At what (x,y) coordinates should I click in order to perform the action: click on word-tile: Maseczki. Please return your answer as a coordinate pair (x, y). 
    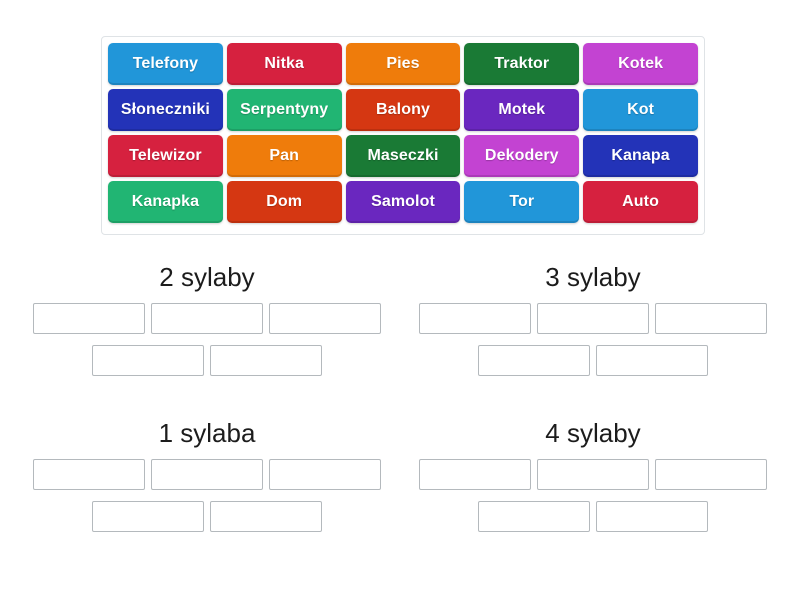
    Looking at the image, I should click on (403, 156).